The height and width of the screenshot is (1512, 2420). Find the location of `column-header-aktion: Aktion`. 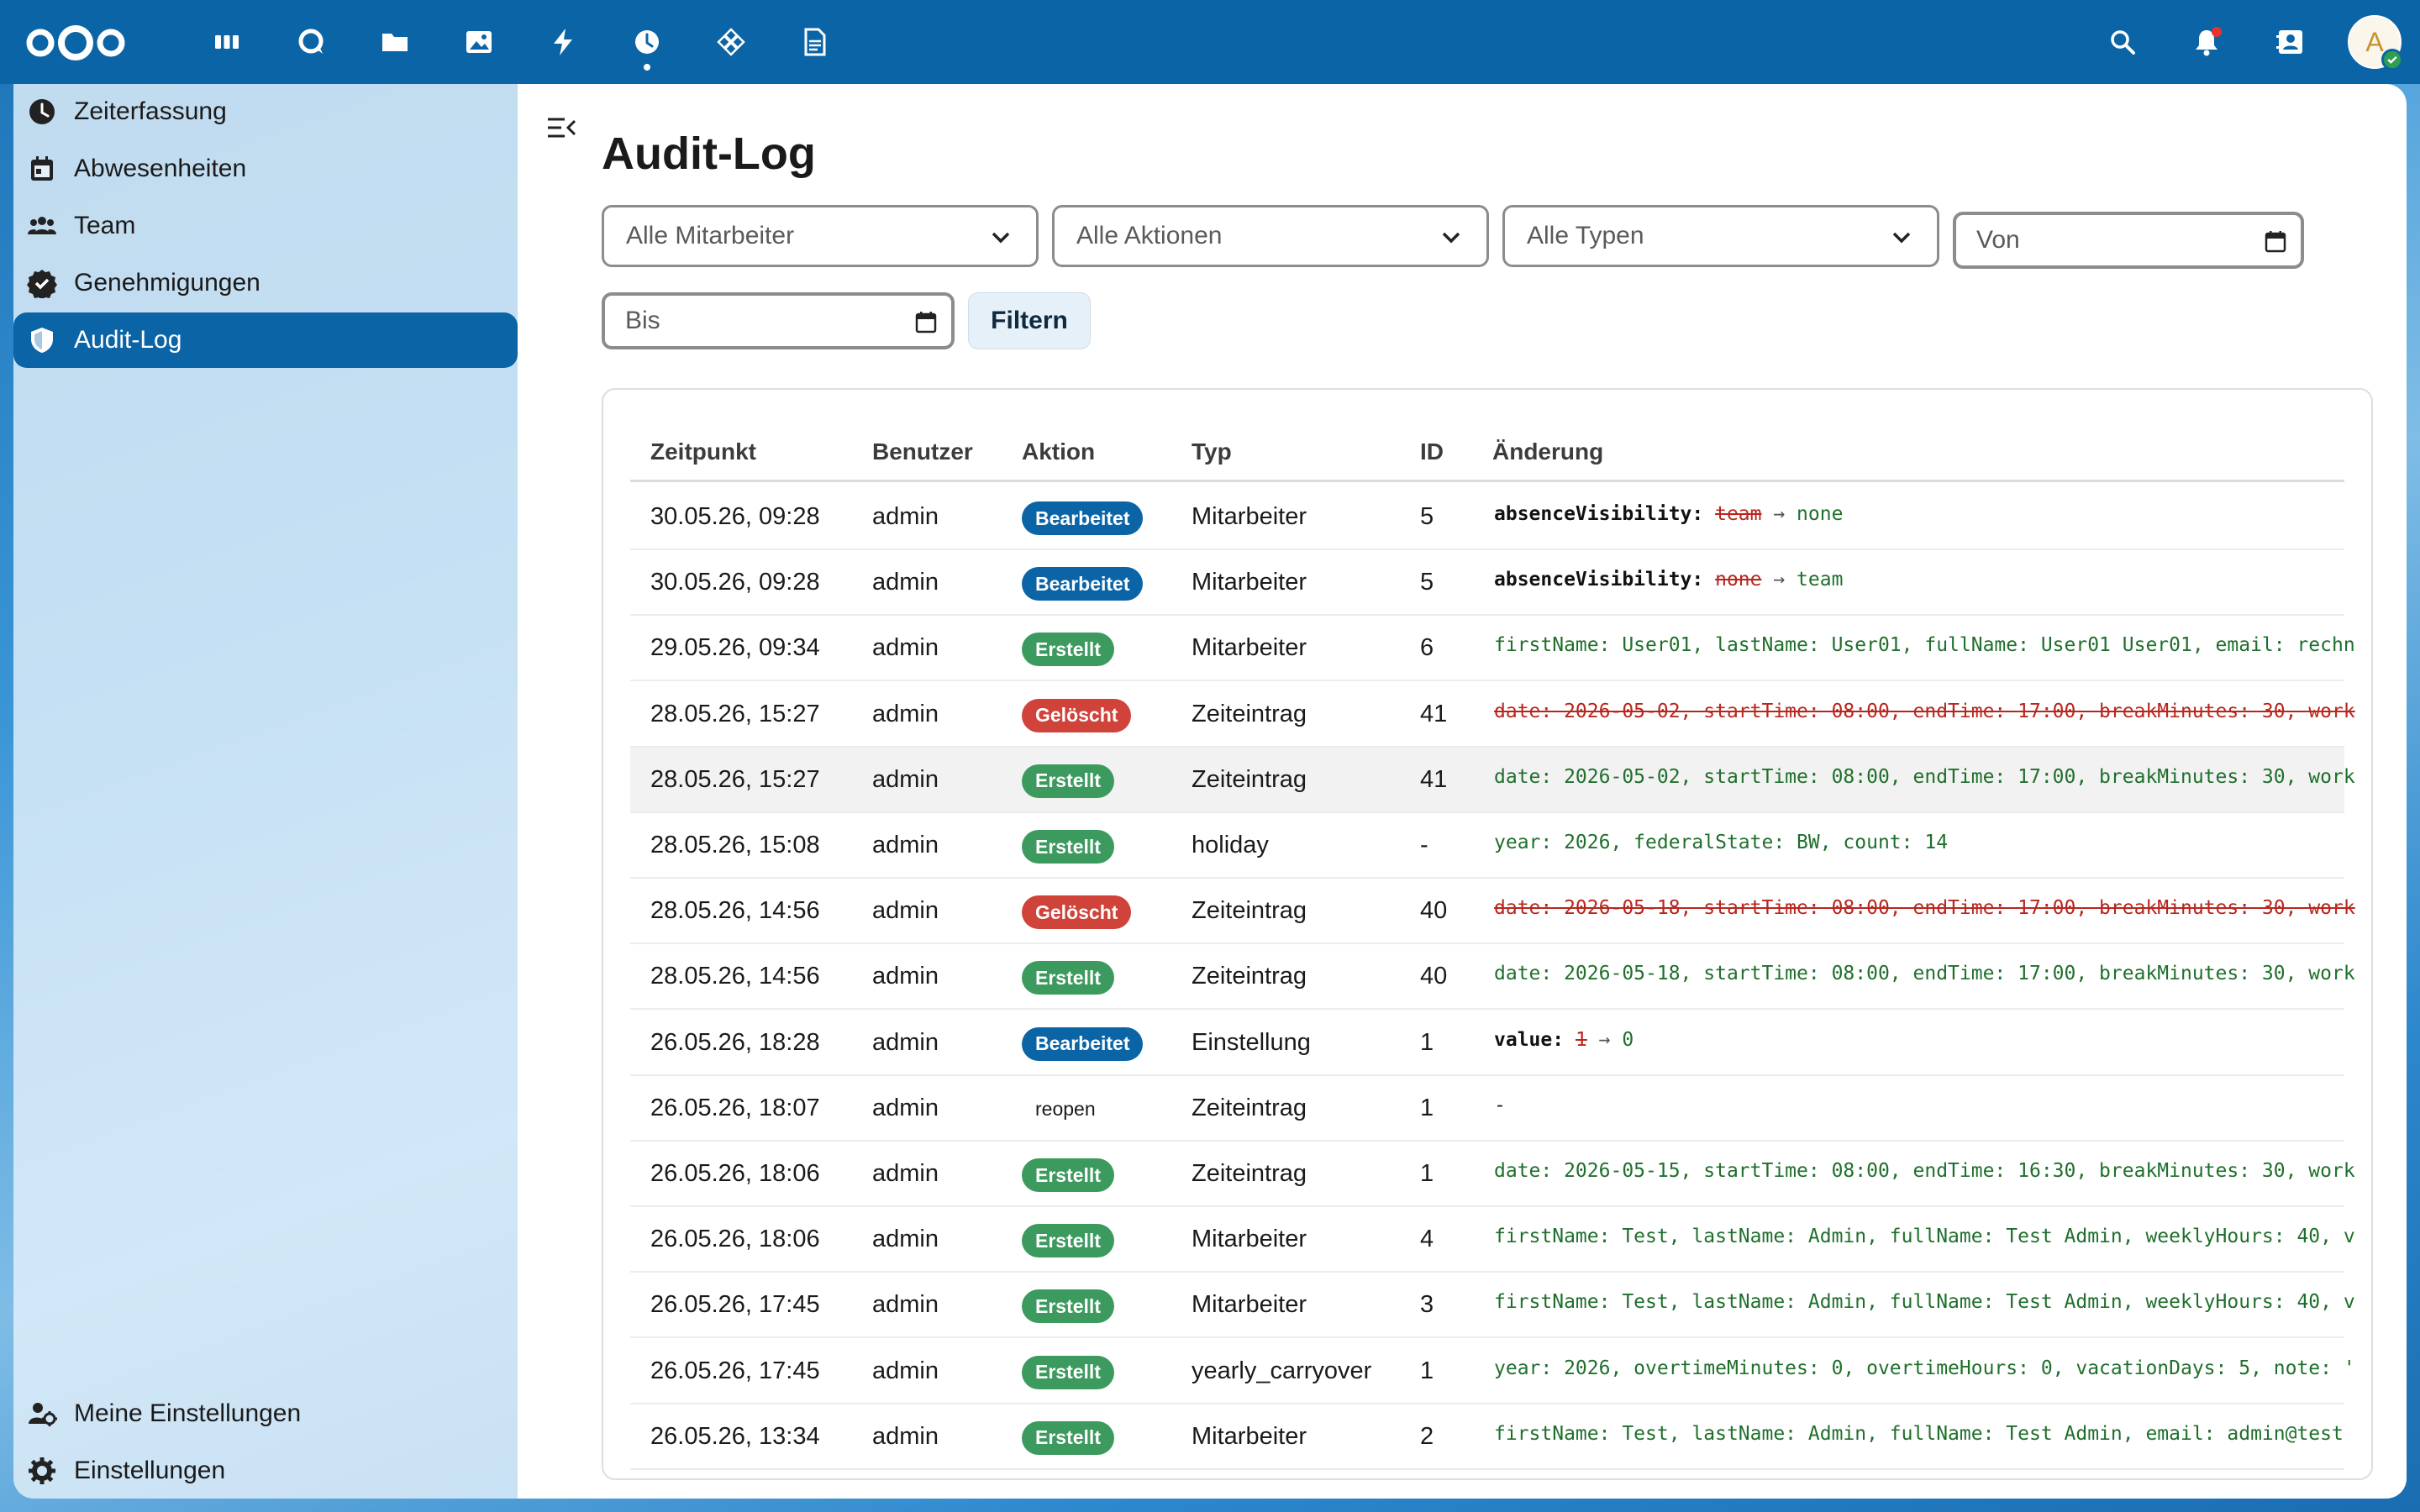

column-header-aktion: Aktion is located at coordinates (1058, 451).